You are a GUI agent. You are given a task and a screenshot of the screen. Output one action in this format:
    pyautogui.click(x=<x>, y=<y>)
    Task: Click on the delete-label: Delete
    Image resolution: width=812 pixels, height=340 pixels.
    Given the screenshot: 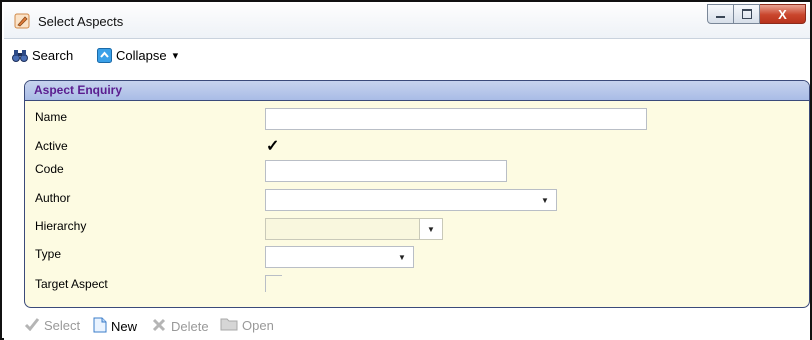 What is the action you would take?
    pyautogui.click(x=190, y=326)
    